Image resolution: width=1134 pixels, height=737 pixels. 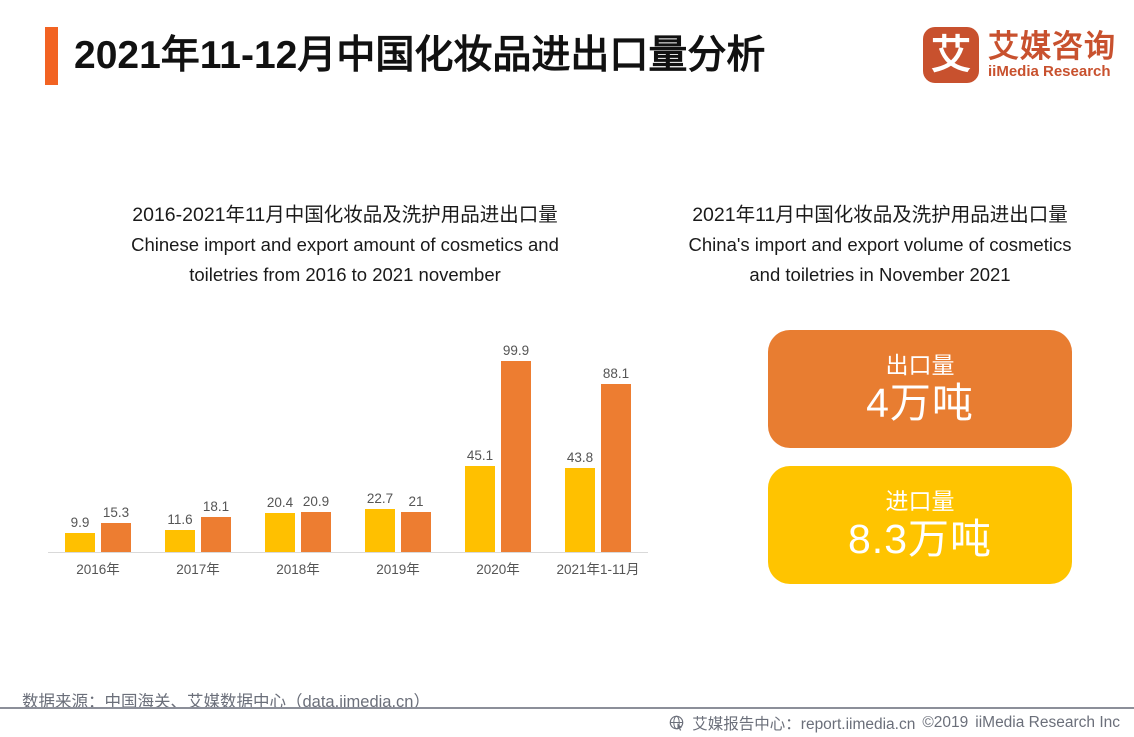 What do you see at coordinates (480, 455) in the screenshot?
I see `bar-value-label: 45.1` at bounding box center [480, 455].